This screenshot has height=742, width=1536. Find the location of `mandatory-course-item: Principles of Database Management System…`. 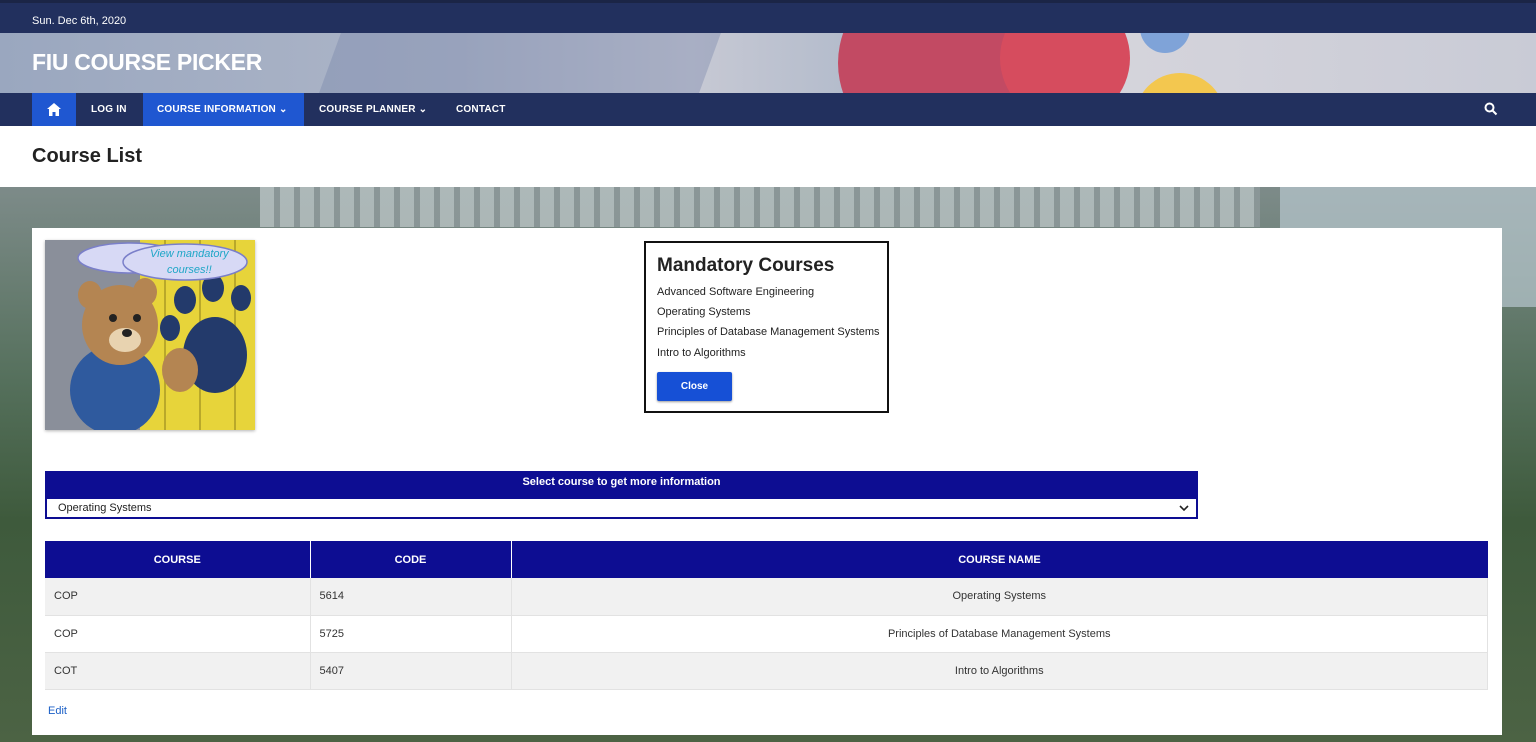

mandatory-course-item: Principles of Database Management System… is located at coordinates (768, 332).